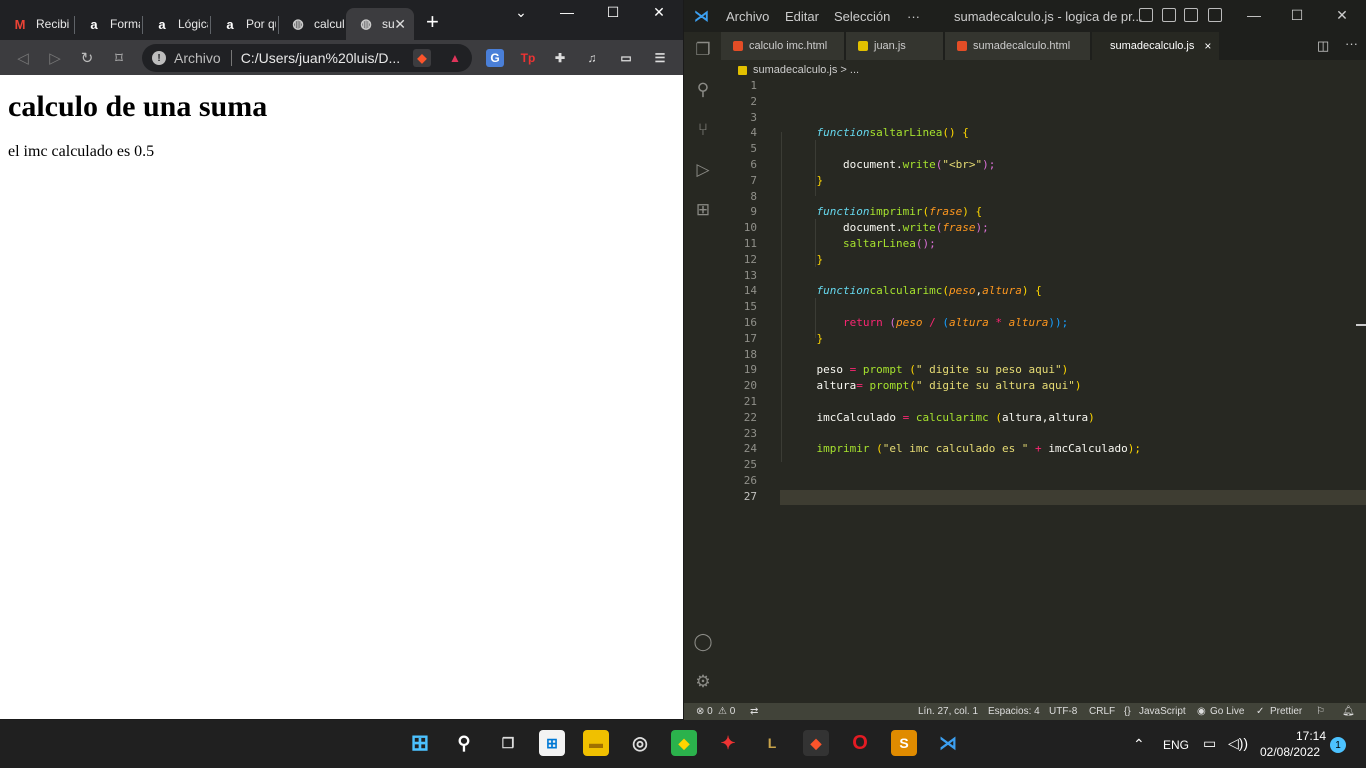 Image resolution: width=1366 pixels, height=768 pixels. I want to click on code-line: 17 }, so click(1043, 339).